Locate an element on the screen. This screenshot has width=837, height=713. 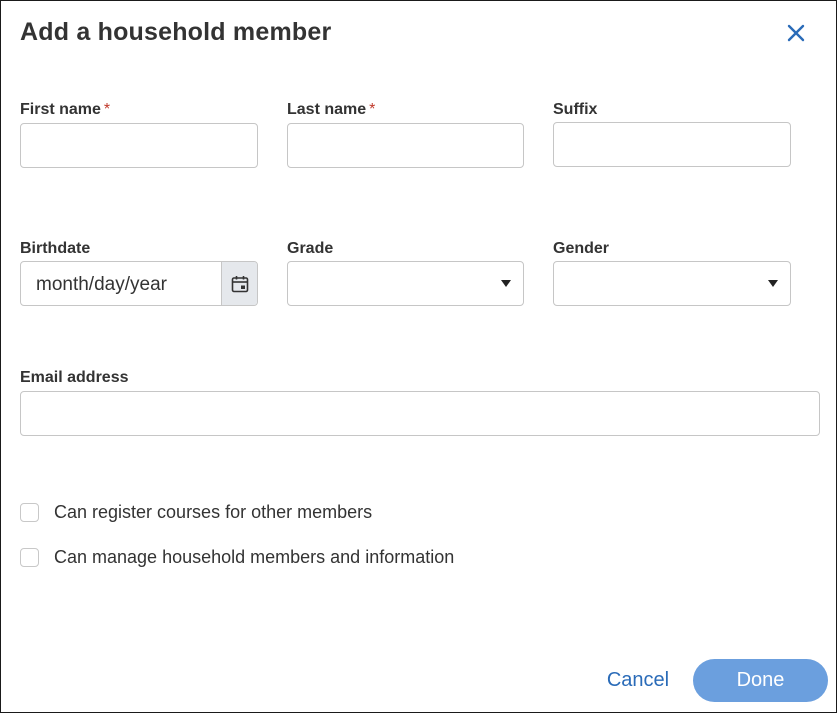
birthdate-placeholder: month/day/year is located at coordinates (101, 285).